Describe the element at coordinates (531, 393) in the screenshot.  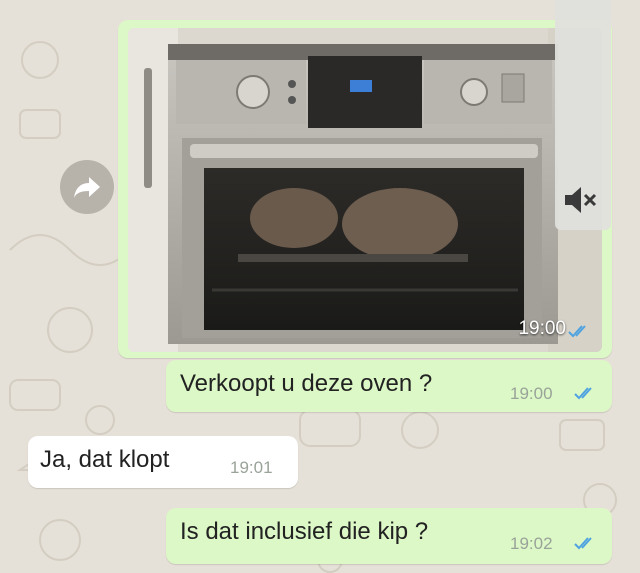
I see `message-timestamp: 19:00` at that location.